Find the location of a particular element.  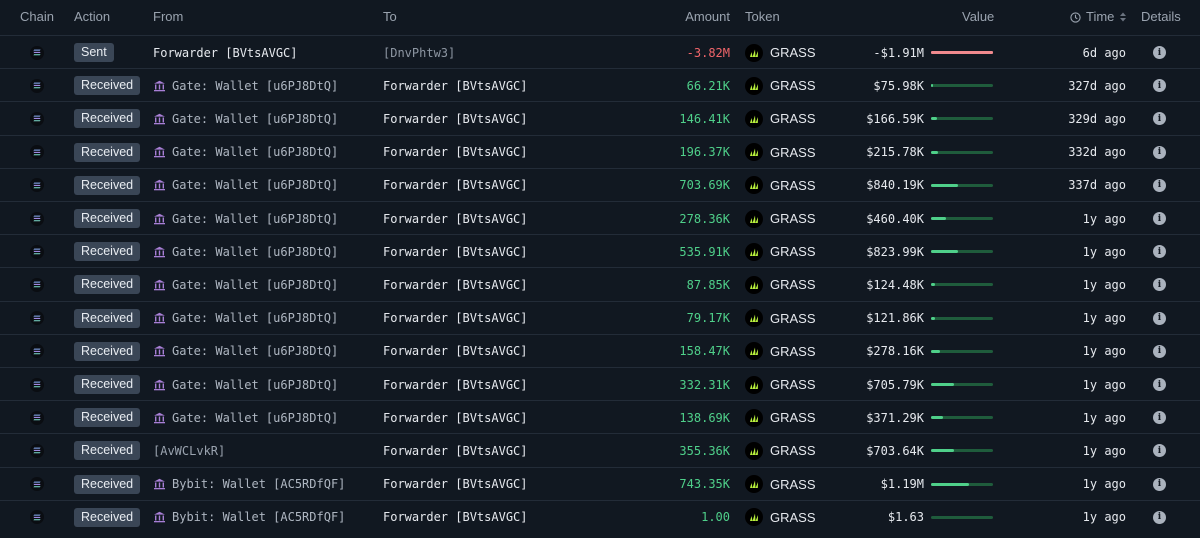

from-address-link: Forwarder [BVtsAVGC] is located at coordinates (225, 53).